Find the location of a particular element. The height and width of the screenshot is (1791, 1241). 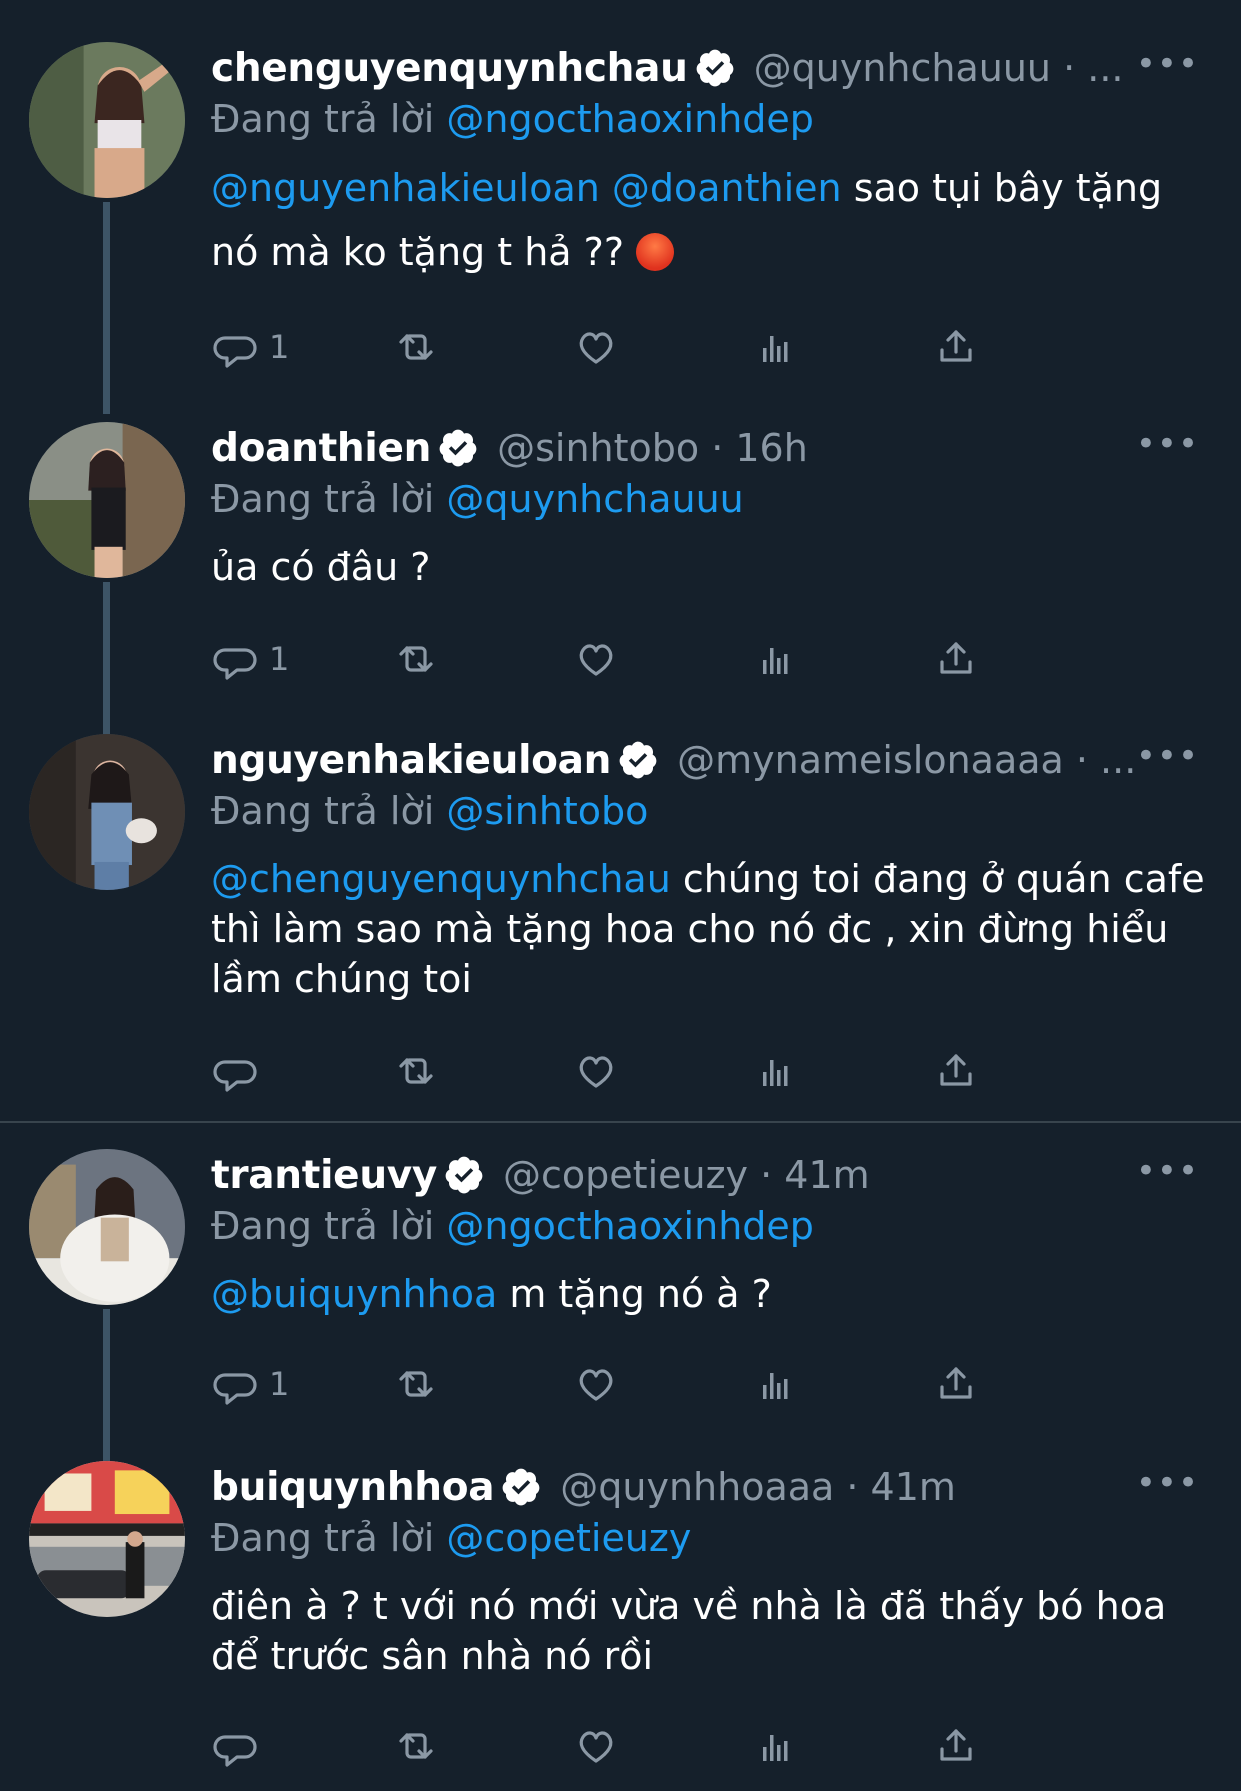

display-name: buiquynhhoa is located at coordinates (353, 1487).